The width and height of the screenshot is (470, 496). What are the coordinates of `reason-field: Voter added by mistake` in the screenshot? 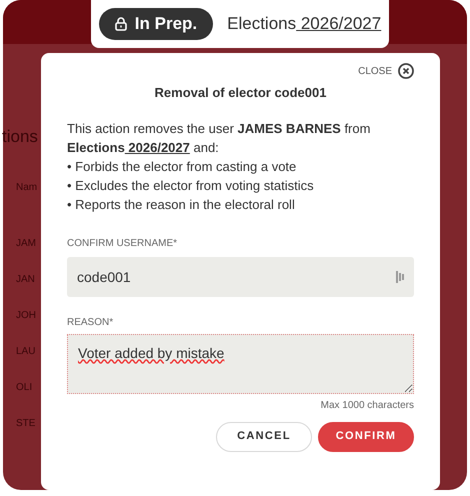 It's located at (240, 364).